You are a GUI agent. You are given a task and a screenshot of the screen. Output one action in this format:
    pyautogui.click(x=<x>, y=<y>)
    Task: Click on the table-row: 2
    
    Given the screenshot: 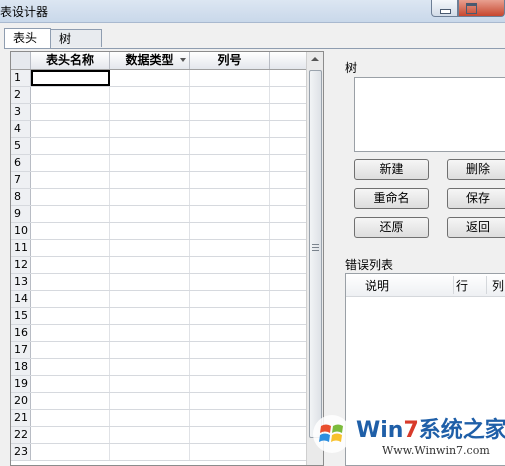 What is the action you would take?
    pyautogui.click(x=159, y=95)
    